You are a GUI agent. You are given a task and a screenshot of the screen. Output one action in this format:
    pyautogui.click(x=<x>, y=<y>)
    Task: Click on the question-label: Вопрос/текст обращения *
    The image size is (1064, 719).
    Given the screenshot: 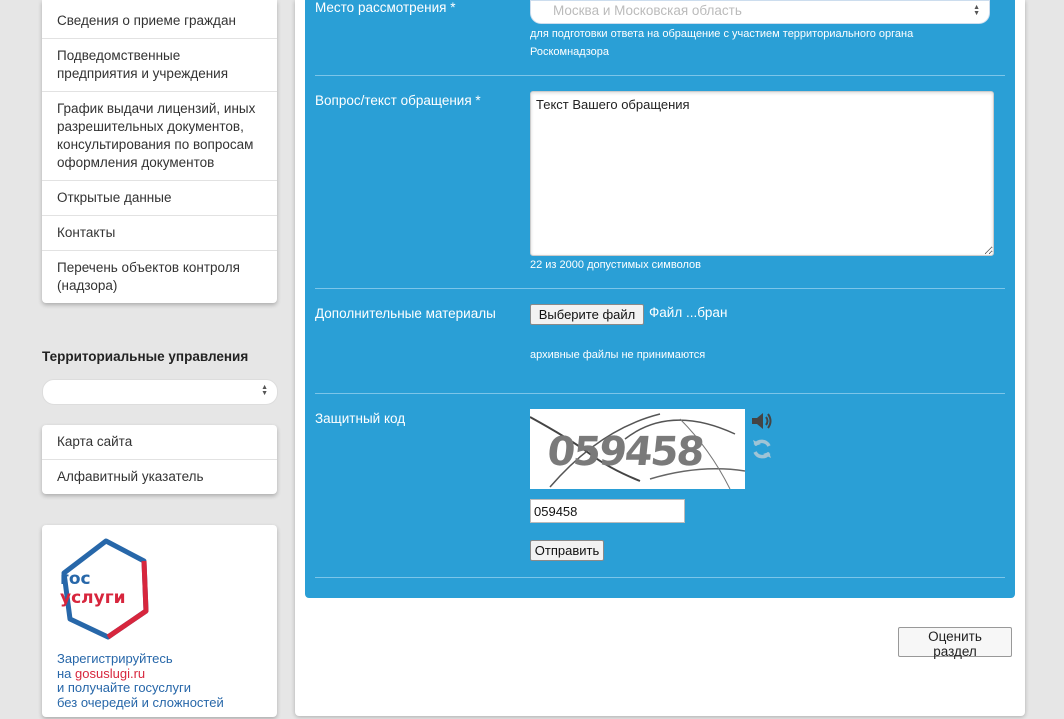 What is the action you would take?
    pyautogui.click(x=398, y=100)
    